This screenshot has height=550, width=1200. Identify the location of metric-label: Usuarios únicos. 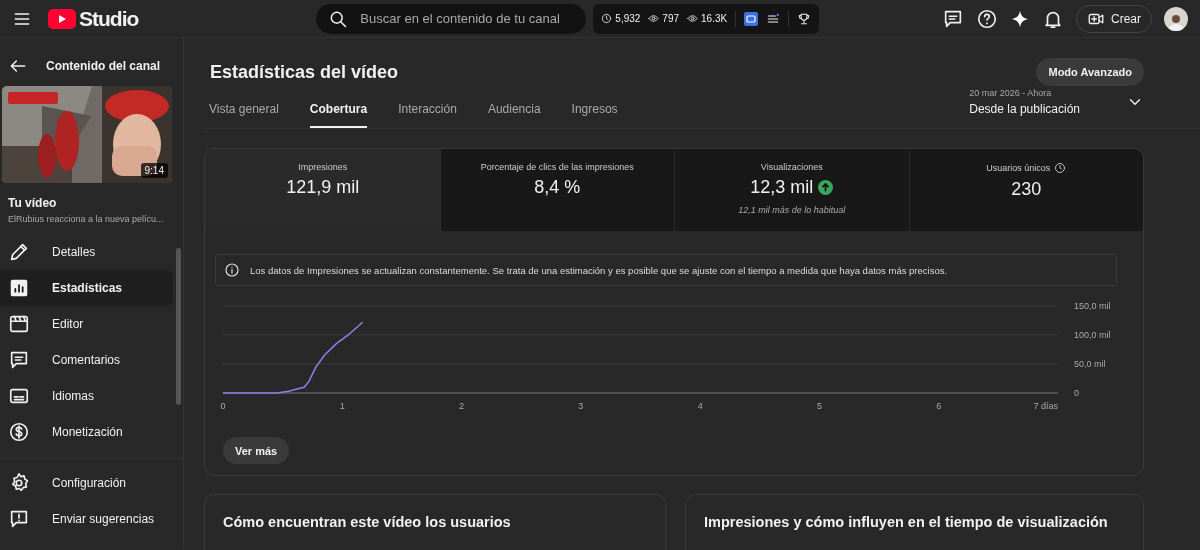
(1018, 168).